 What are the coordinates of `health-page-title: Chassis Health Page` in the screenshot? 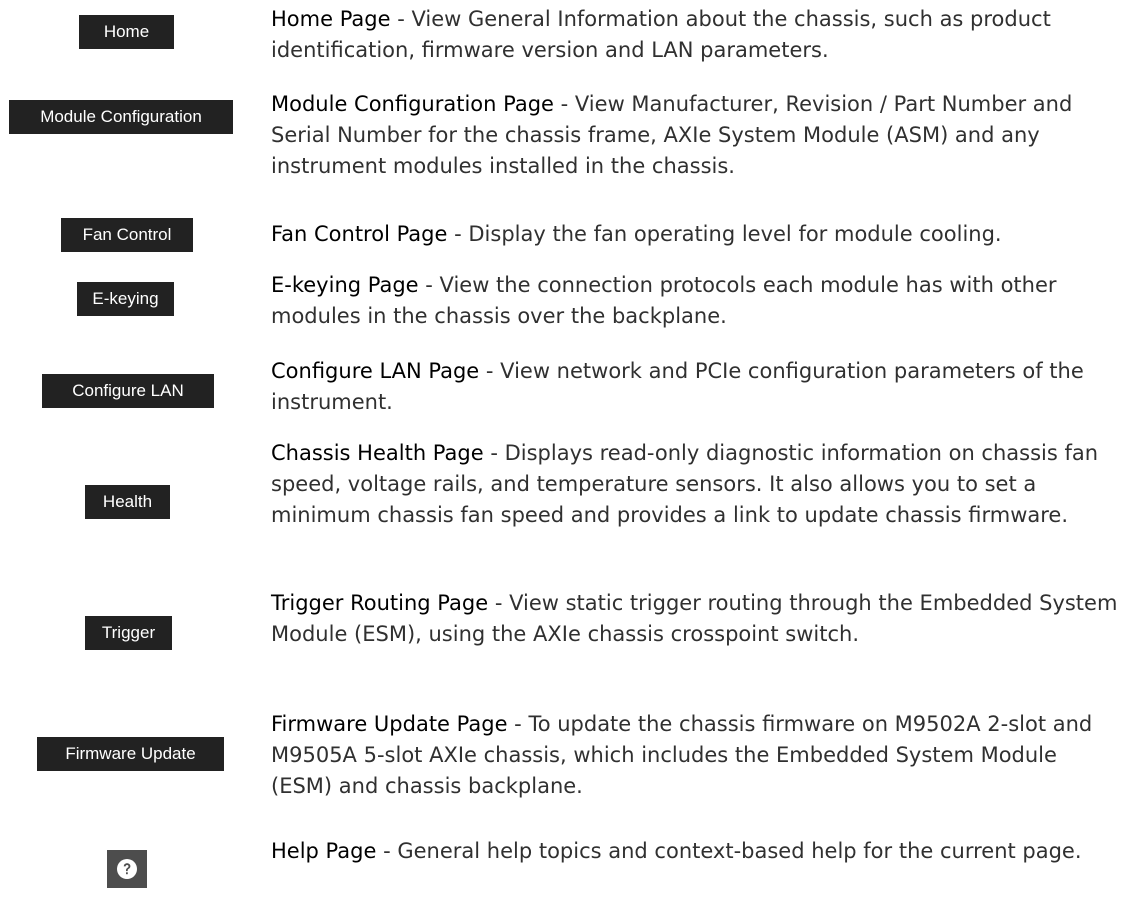 It's located at (377, 453).